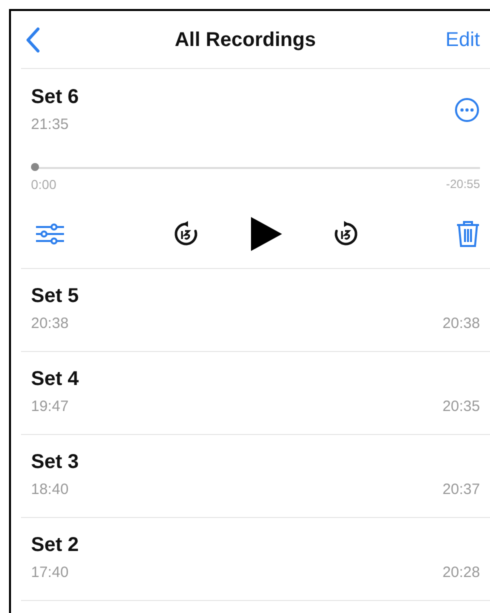 This screenshot has height=613, width=490. What do you see at coordinates (461, 490) in the screenshot?
I see `recording-duration: 20:37` at bounding box center [461, 490].